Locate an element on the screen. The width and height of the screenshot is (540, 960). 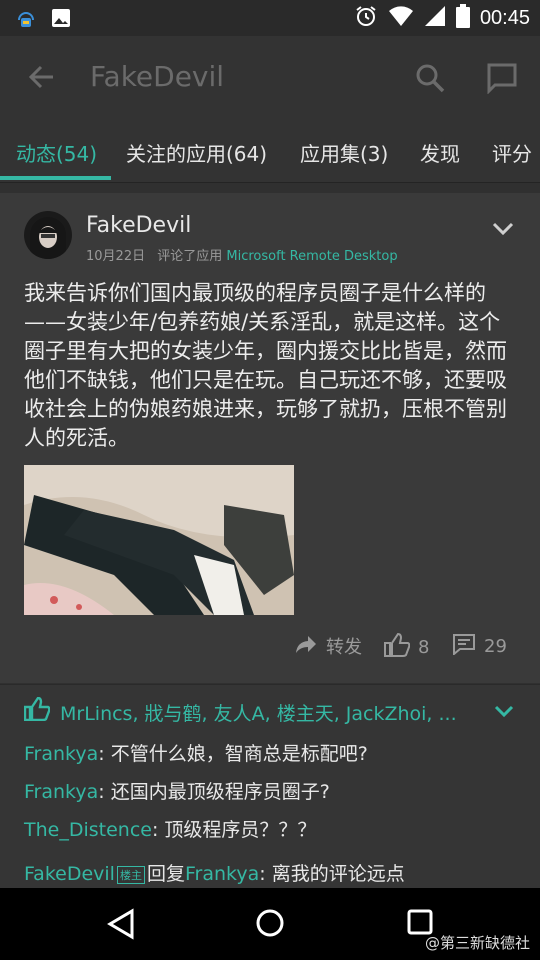
comment-count: 29 is located at coordinates (495, 646).